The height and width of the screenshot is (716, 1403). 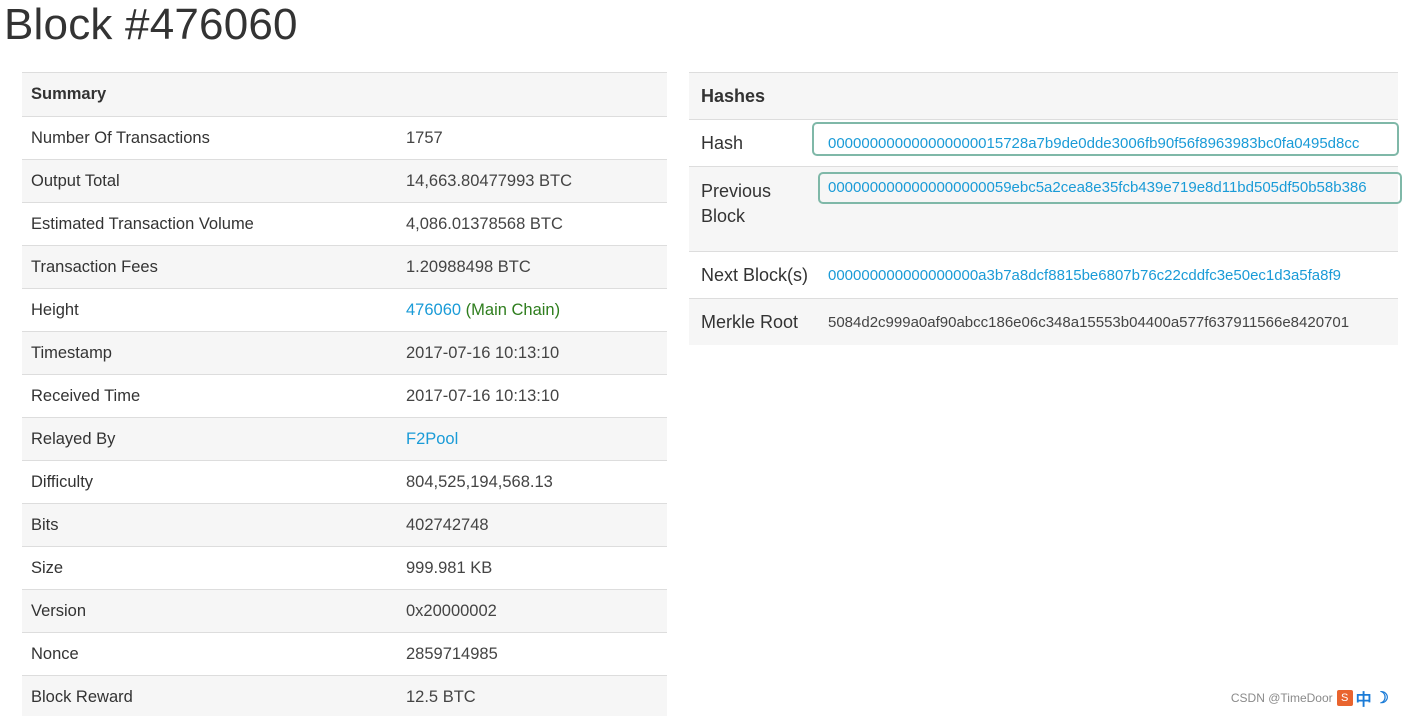 I want to click on watermark-icons: S 中 ☽, so click(x=1362, y=698).